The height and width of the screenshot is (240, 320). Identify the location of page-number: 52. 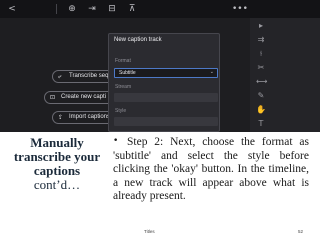
(301, 231).